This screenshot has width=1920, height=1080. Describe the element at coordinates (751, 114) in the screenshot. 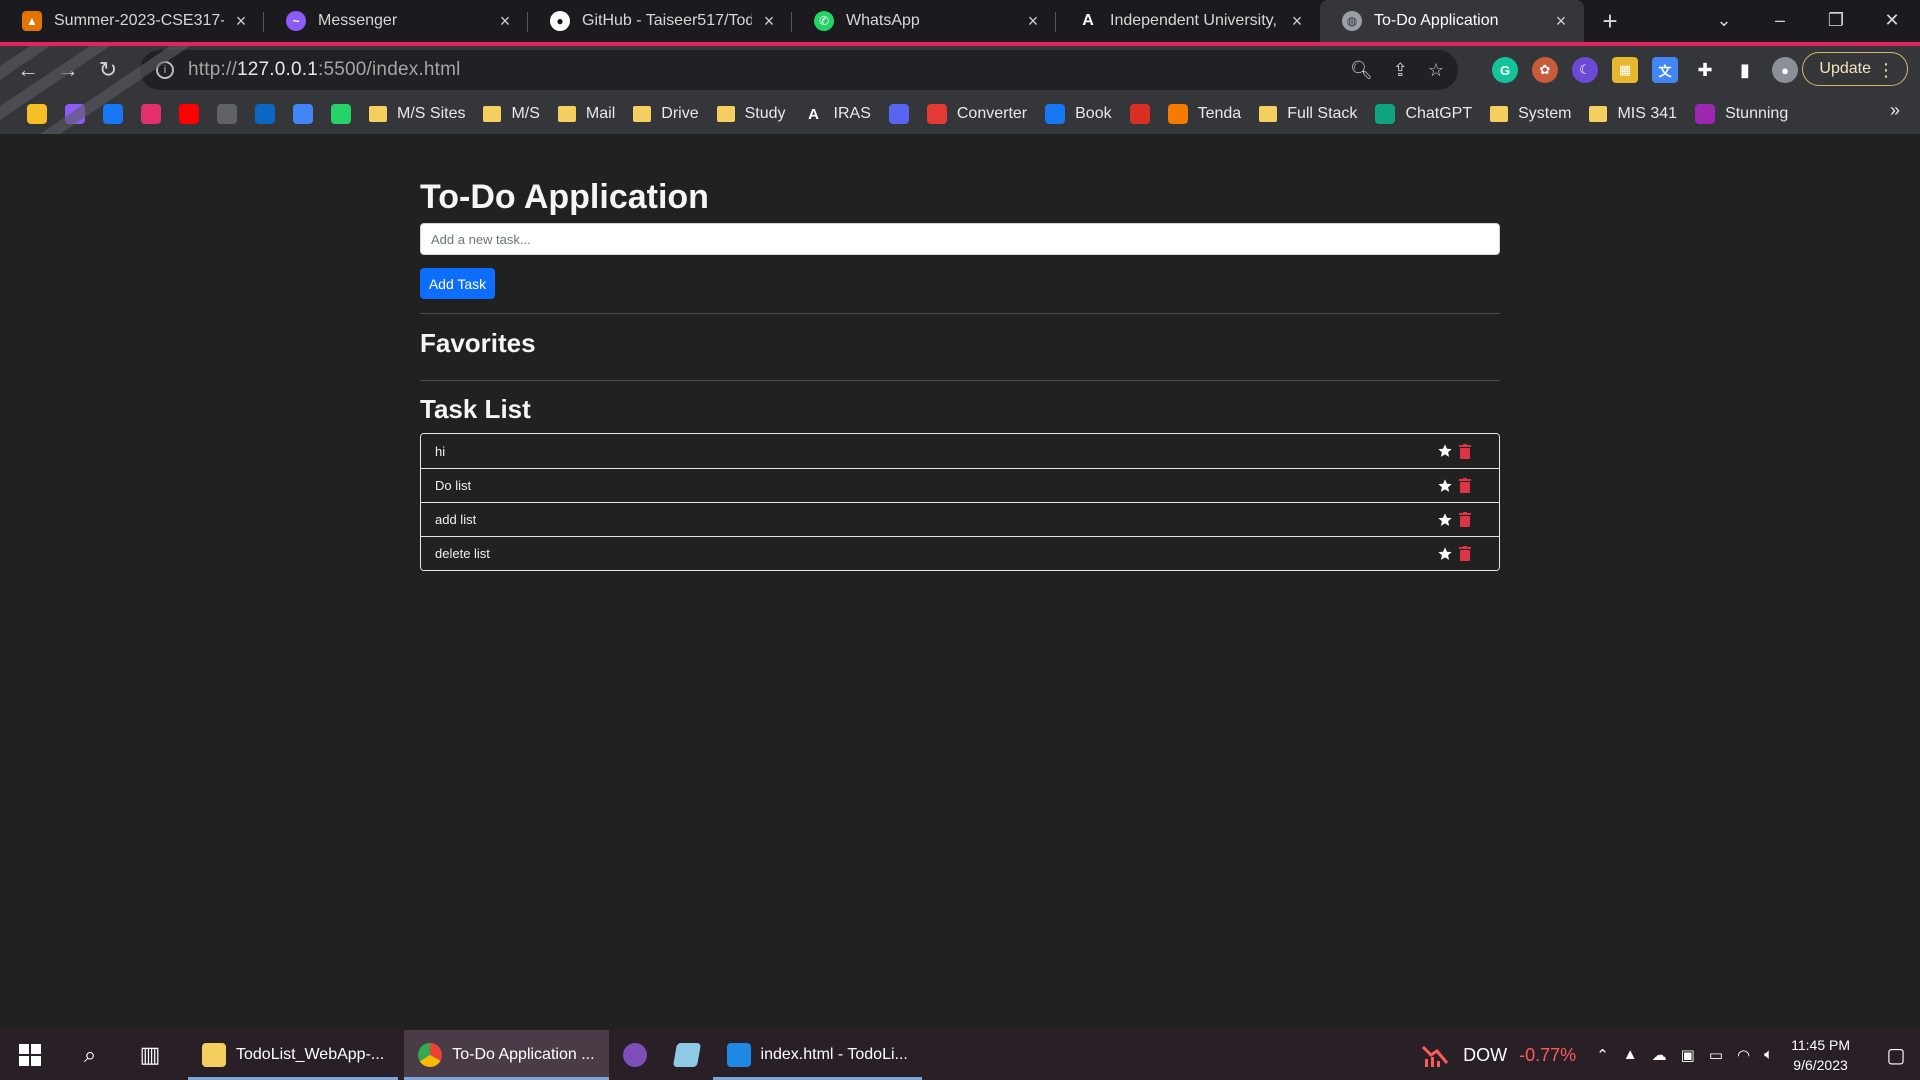

I see `bookmark-item: Study` at that location.